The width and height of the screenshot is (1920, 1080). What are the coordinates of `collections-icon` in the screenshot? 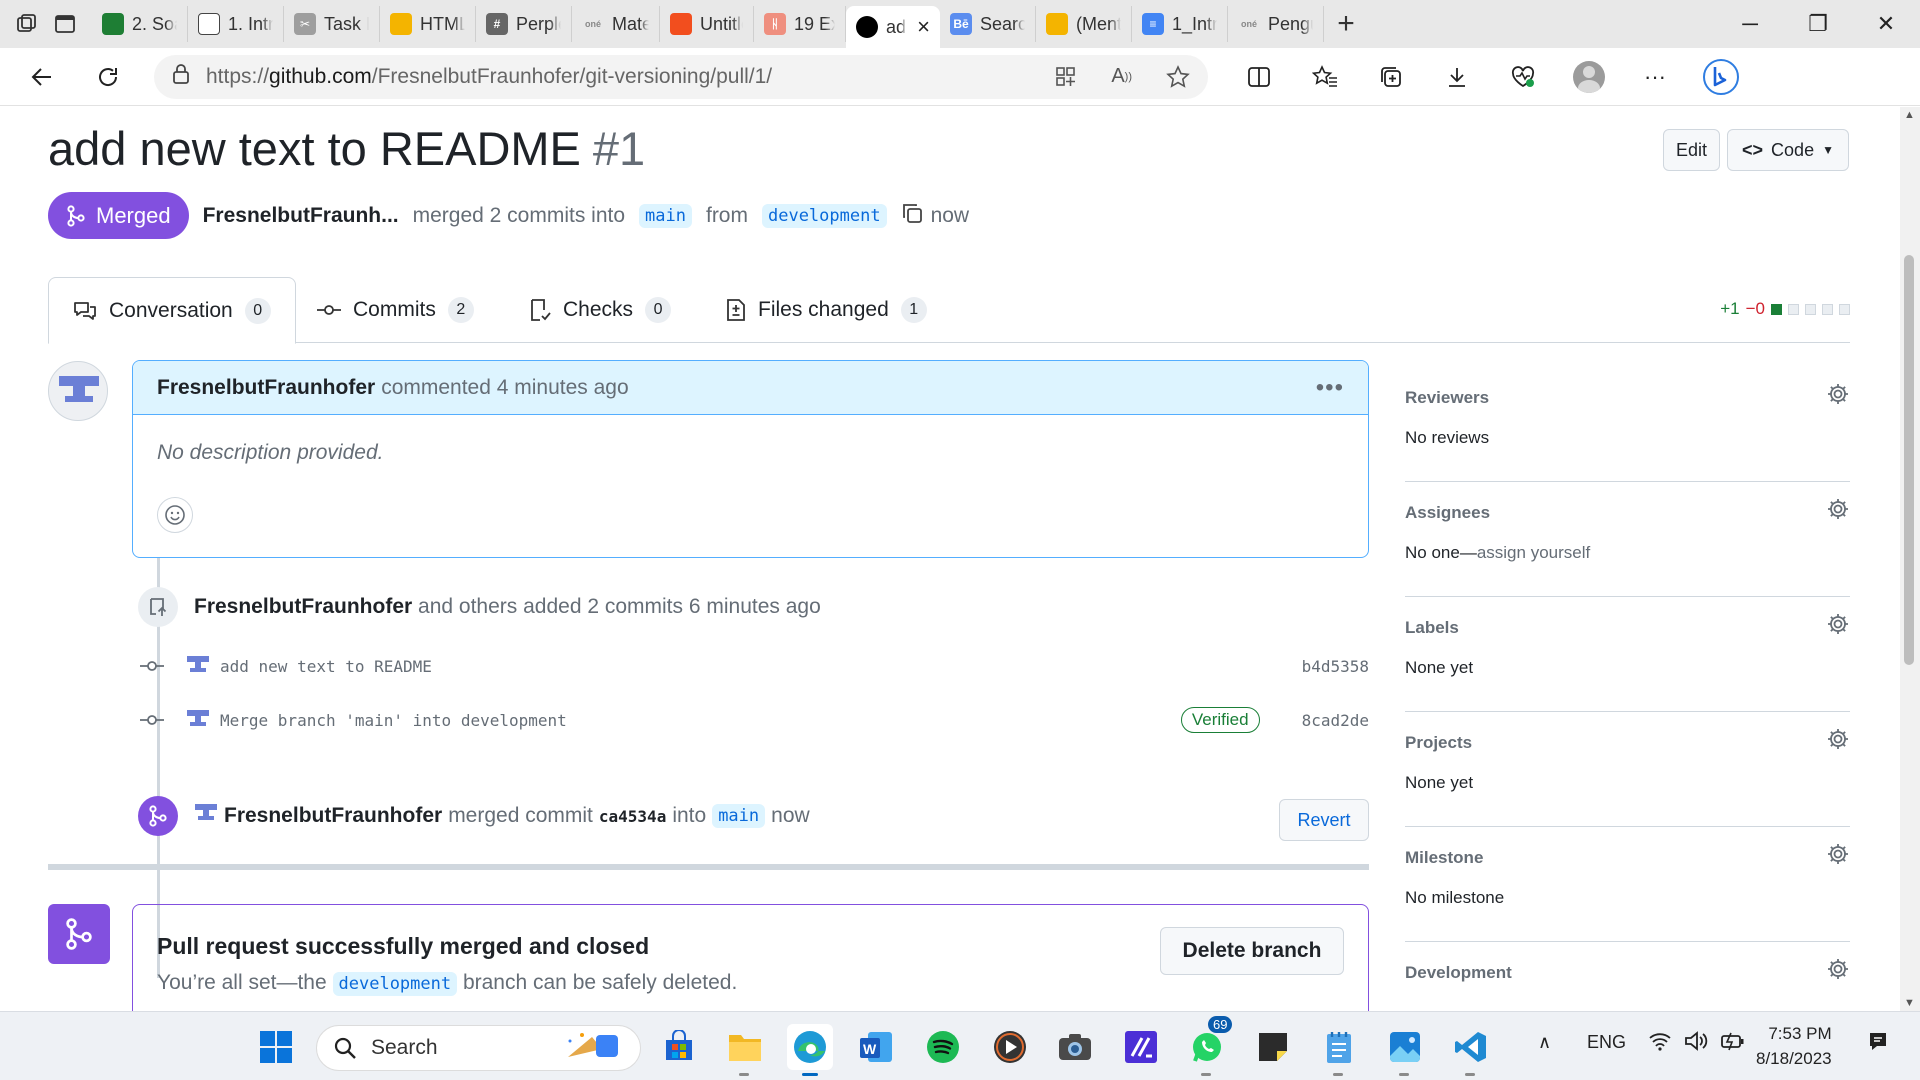 It's located at (1391, 77).